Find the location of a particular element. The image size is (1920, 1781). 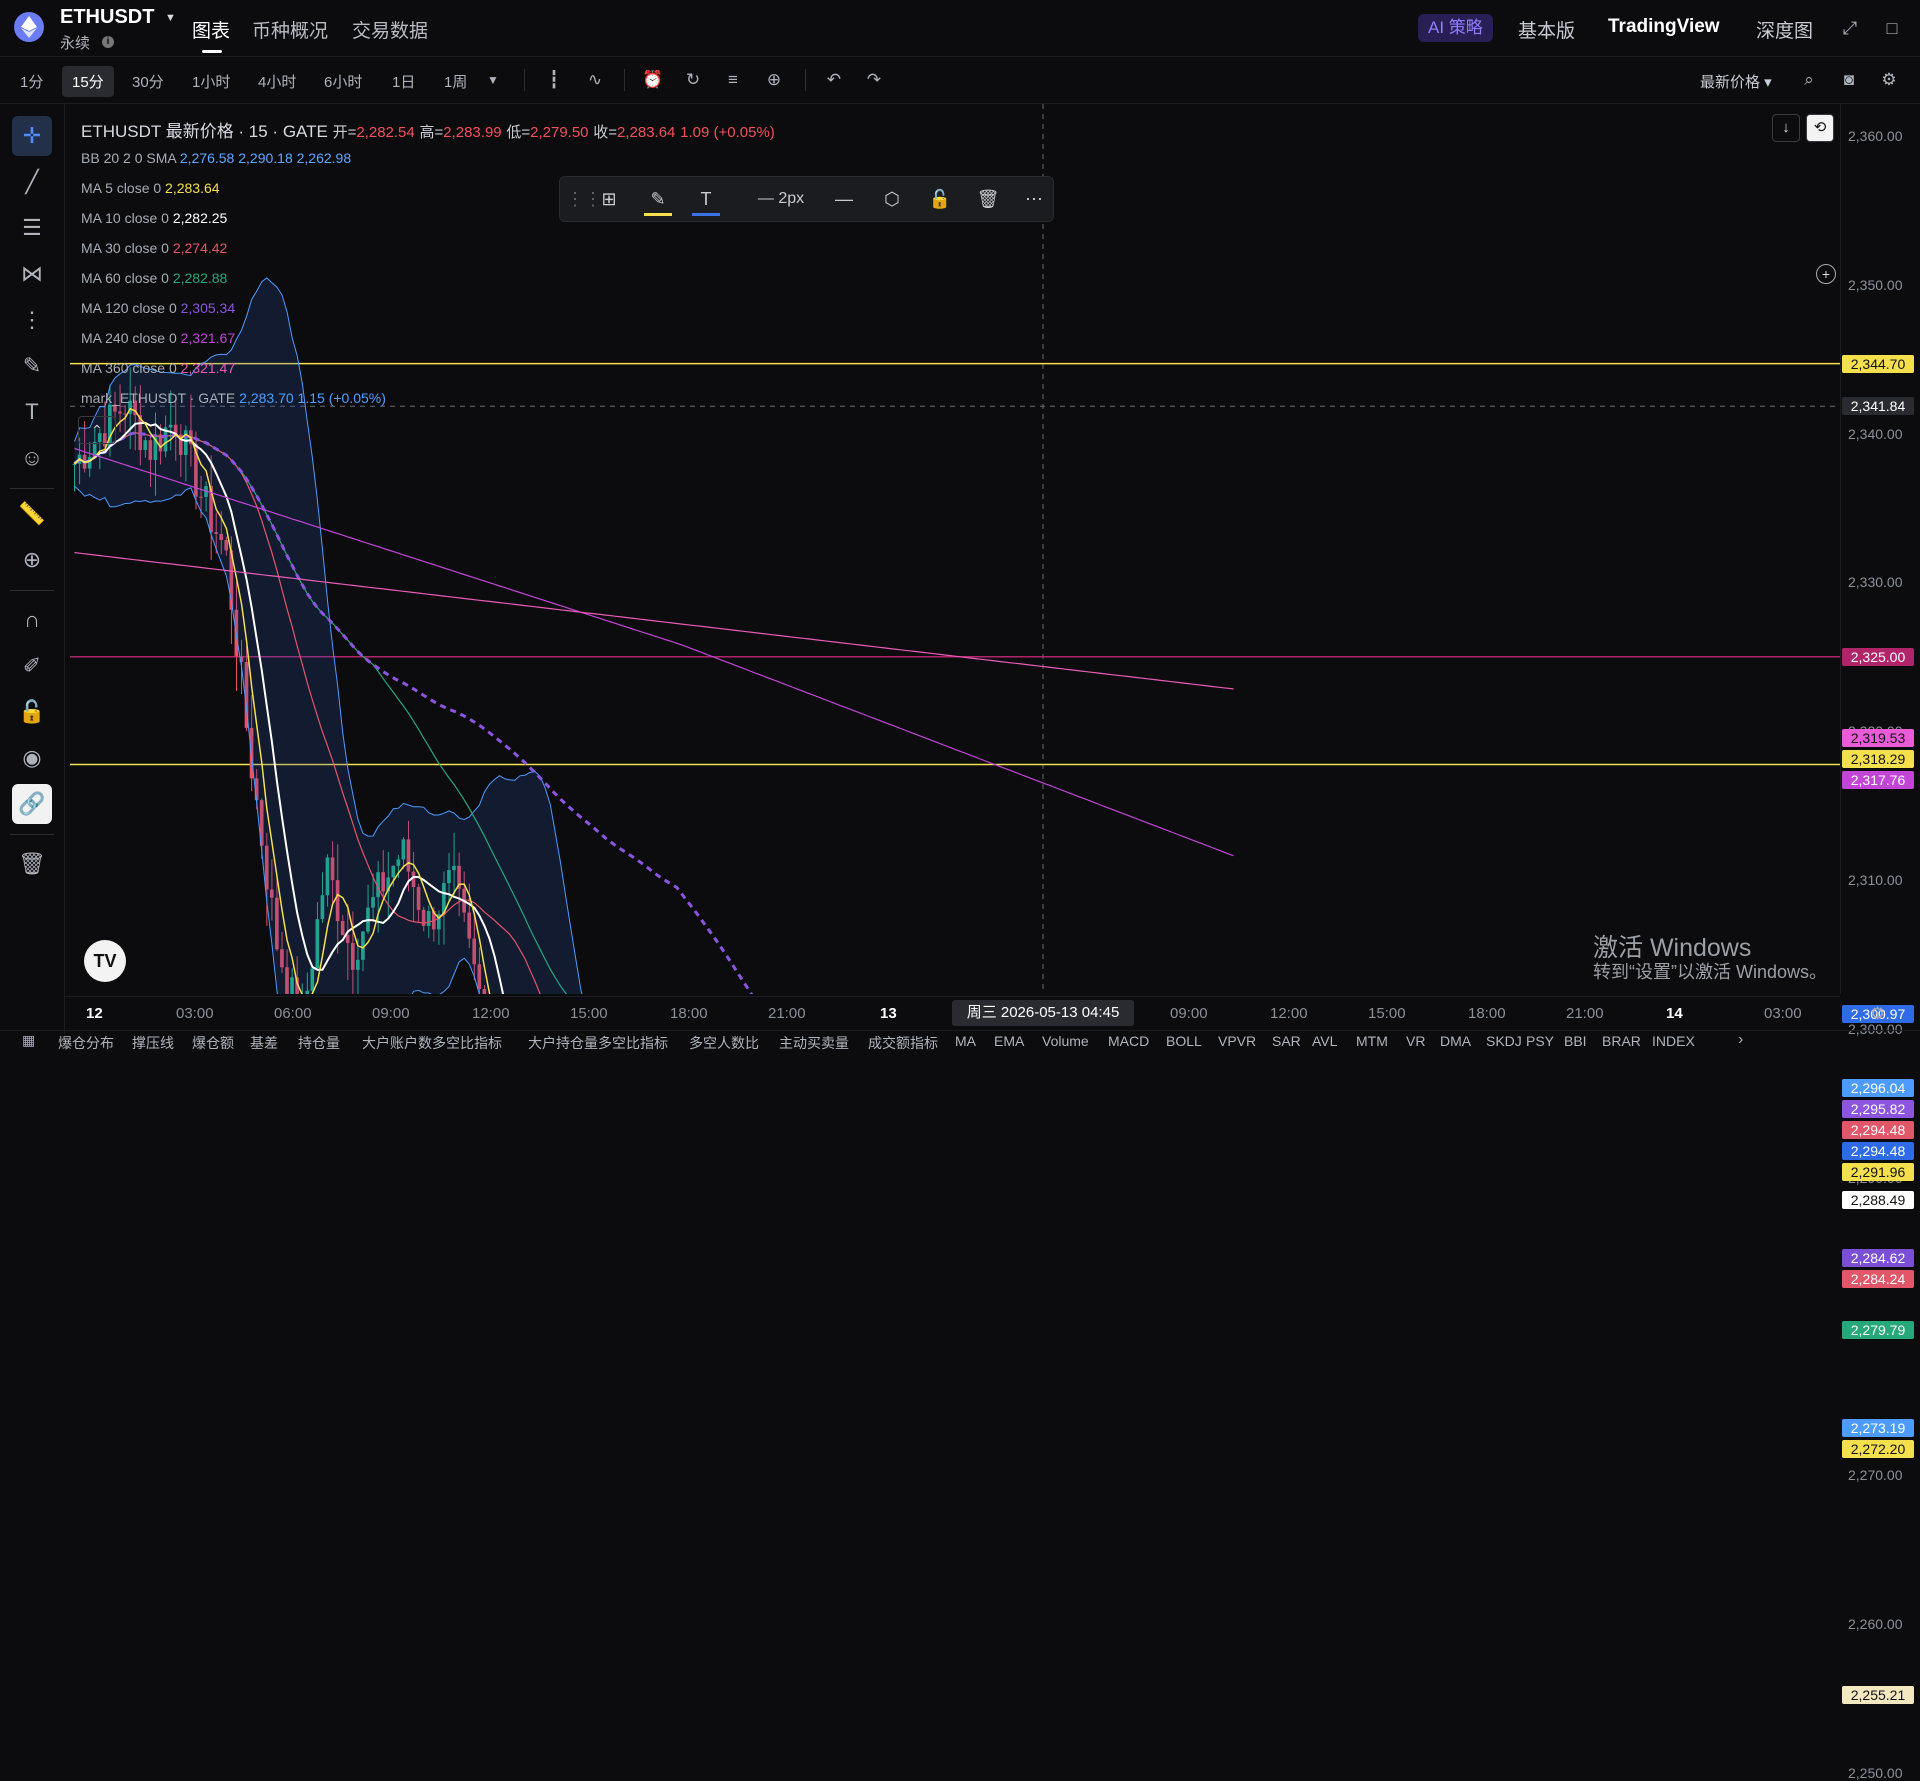

tab-chart: 图表 is located at coordinates (211, 29).